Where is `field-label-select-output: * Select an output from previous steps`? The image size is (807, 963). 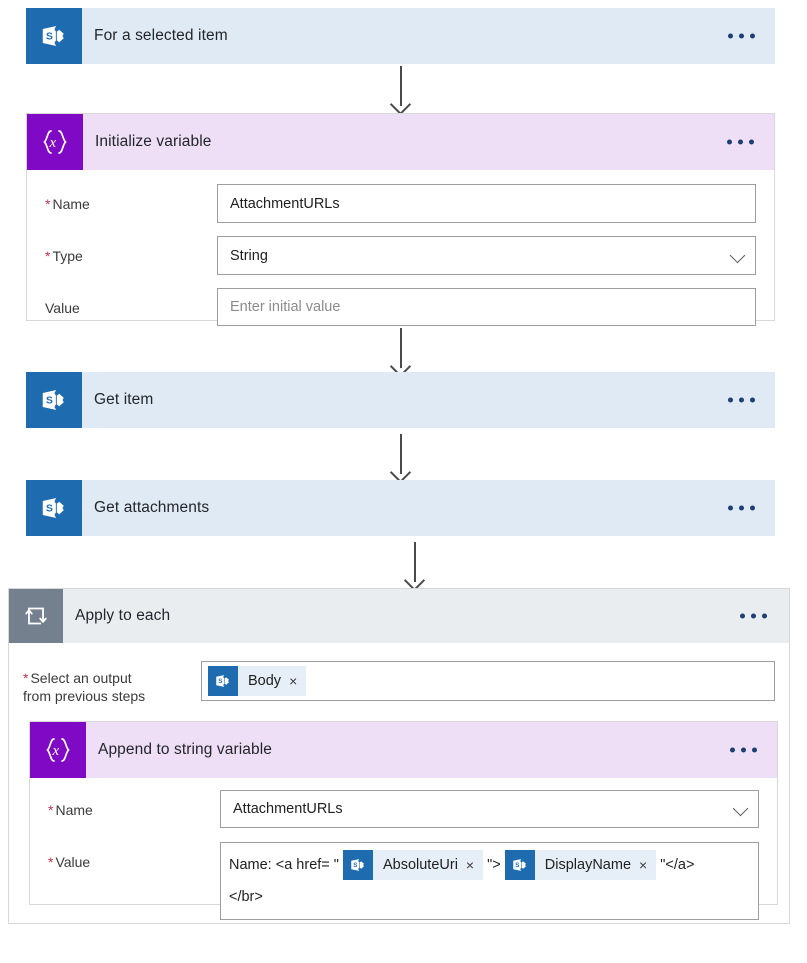
field-label-select-output: * Select an output from previous steps is located at coordinates (84, 687).